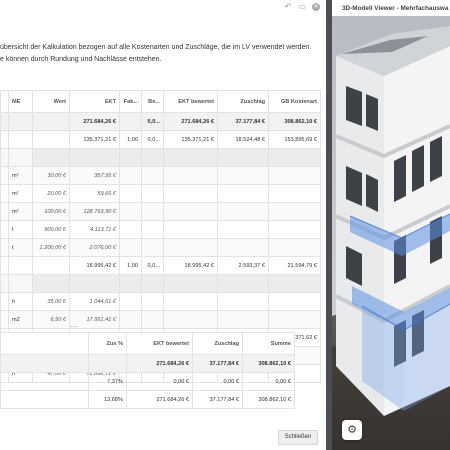  Describe the element at coordinates (20, 101) in the screenshot. I see `main_table-header-cell: ME` at that location.